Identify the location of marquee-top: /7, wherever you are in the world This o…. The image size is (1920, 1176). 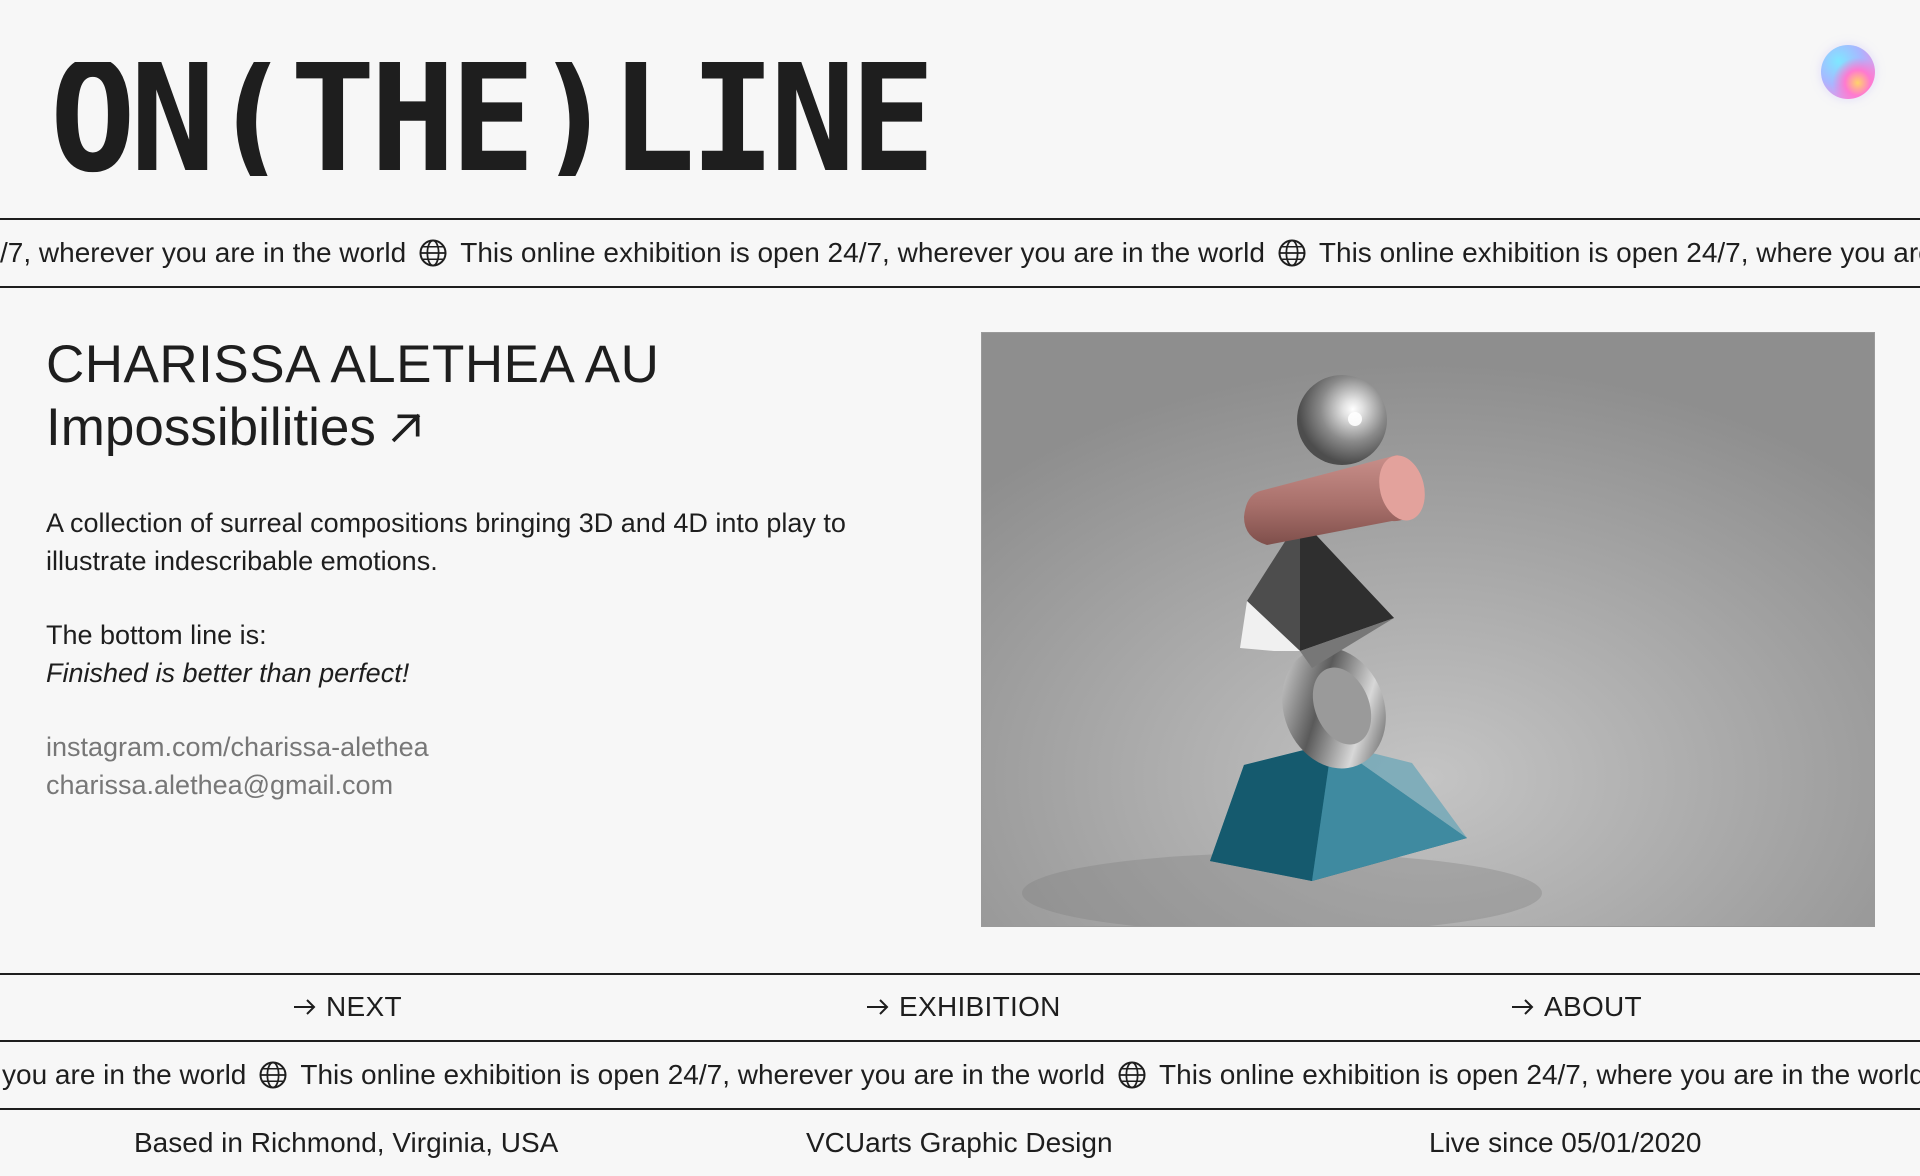
(960, 253).